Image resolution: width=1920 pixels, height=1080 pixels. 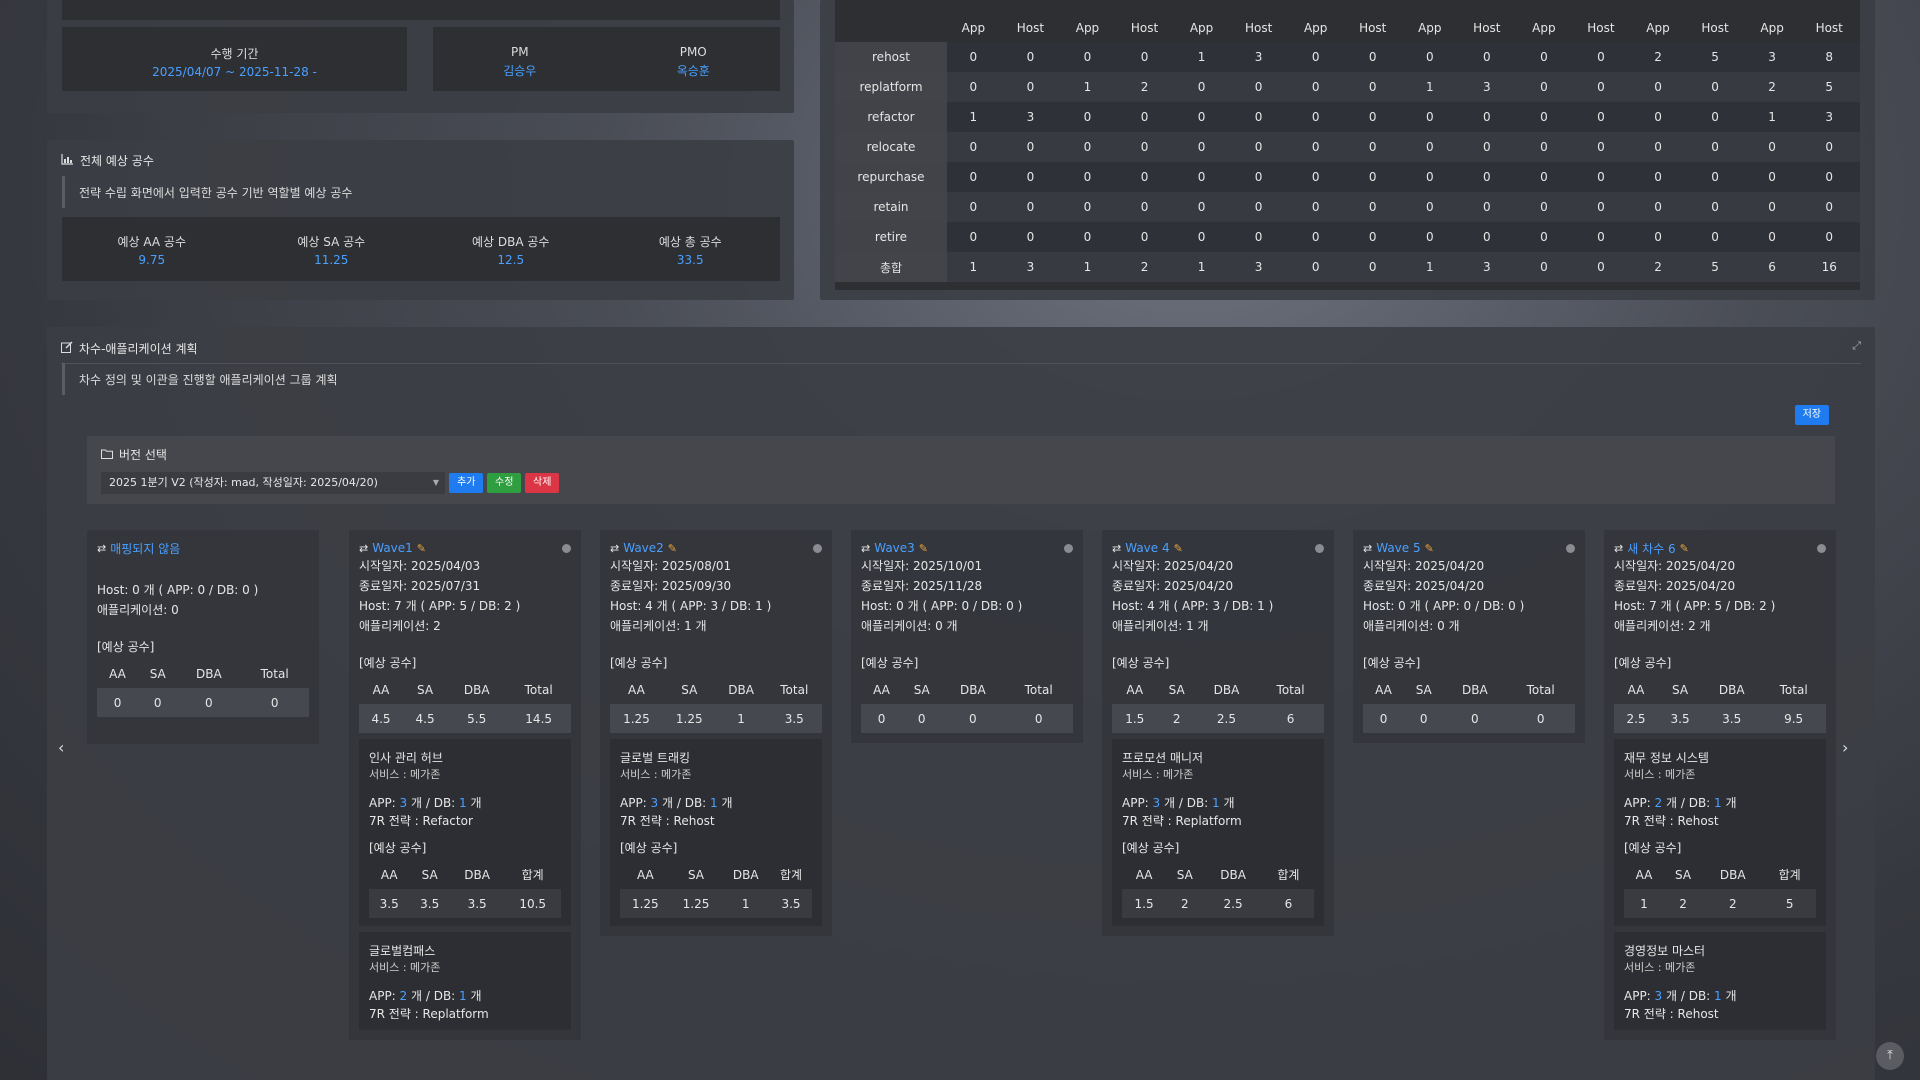 What do you see at coordinates (1347, 87) in the screenshot?
I see `table-row: replatform 0 0 1 2 0 0 0 0 1 3 0 0 0 0 2 5` at bounding box center [1347, 87].